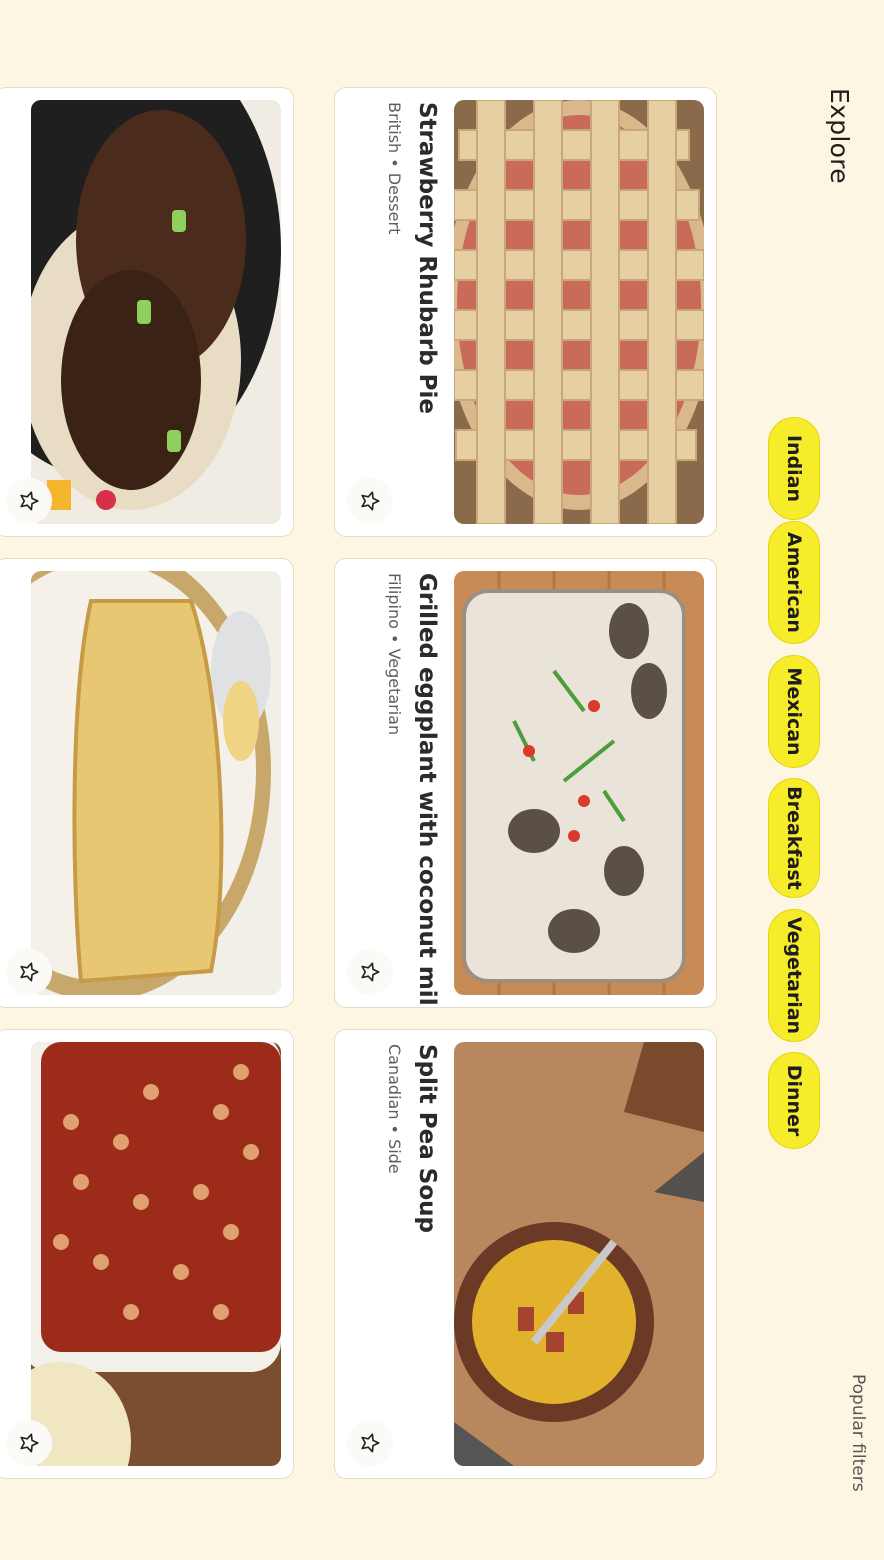  I want to click on filter-chip-label: Breakfast, so click(794, 838).